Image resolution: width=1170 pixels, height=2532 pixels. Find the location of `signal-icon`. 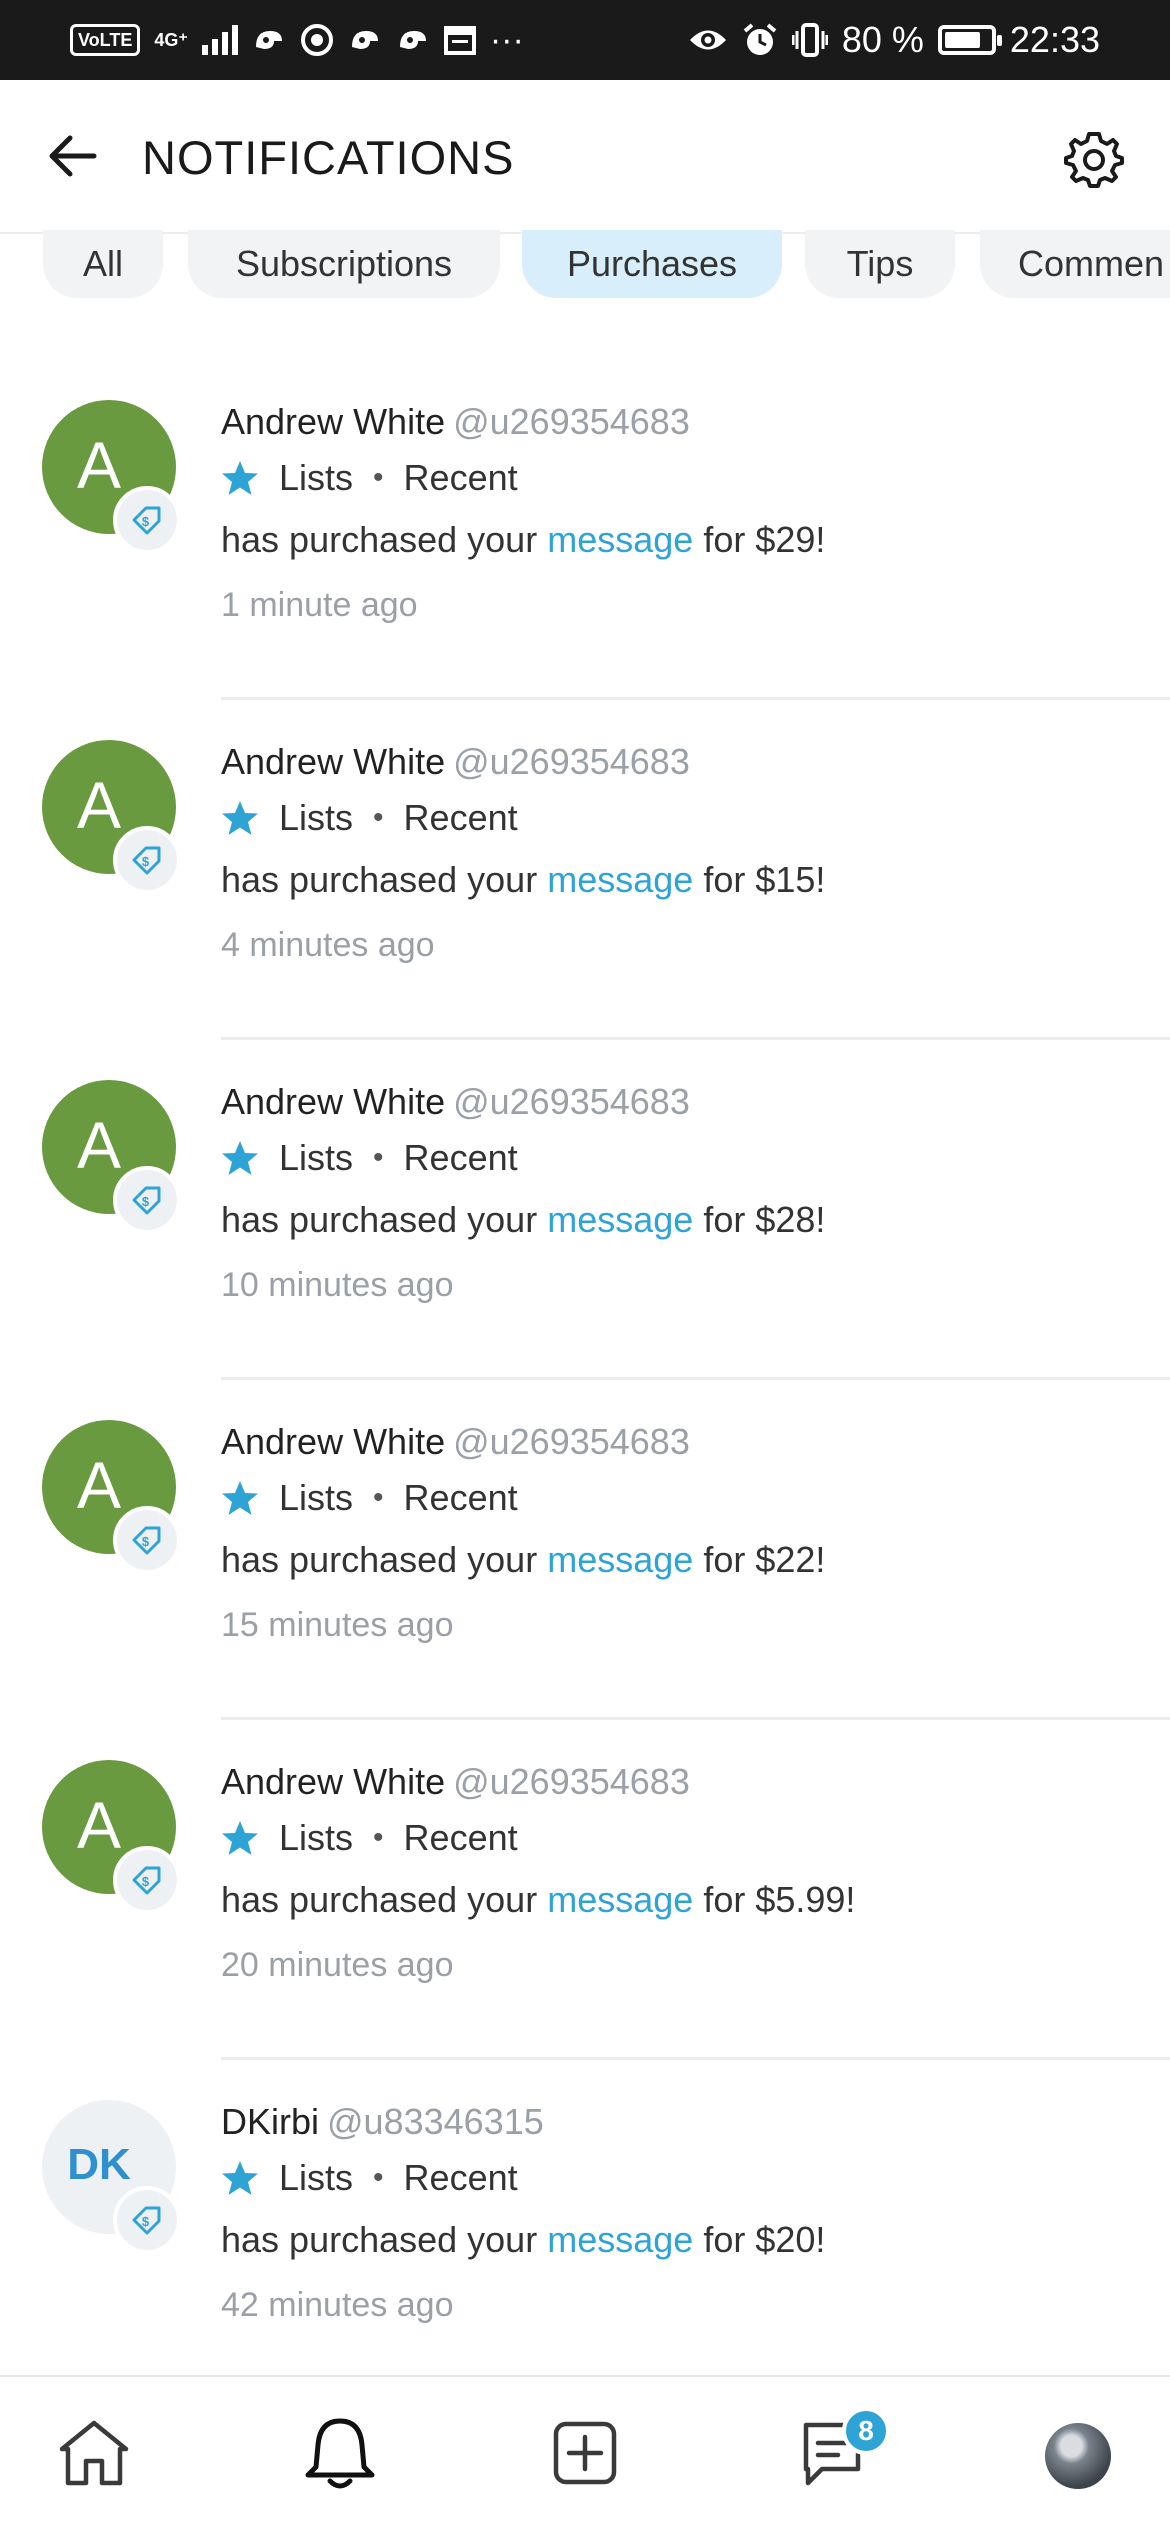

signal-icon is located at coordinates (219, 40).